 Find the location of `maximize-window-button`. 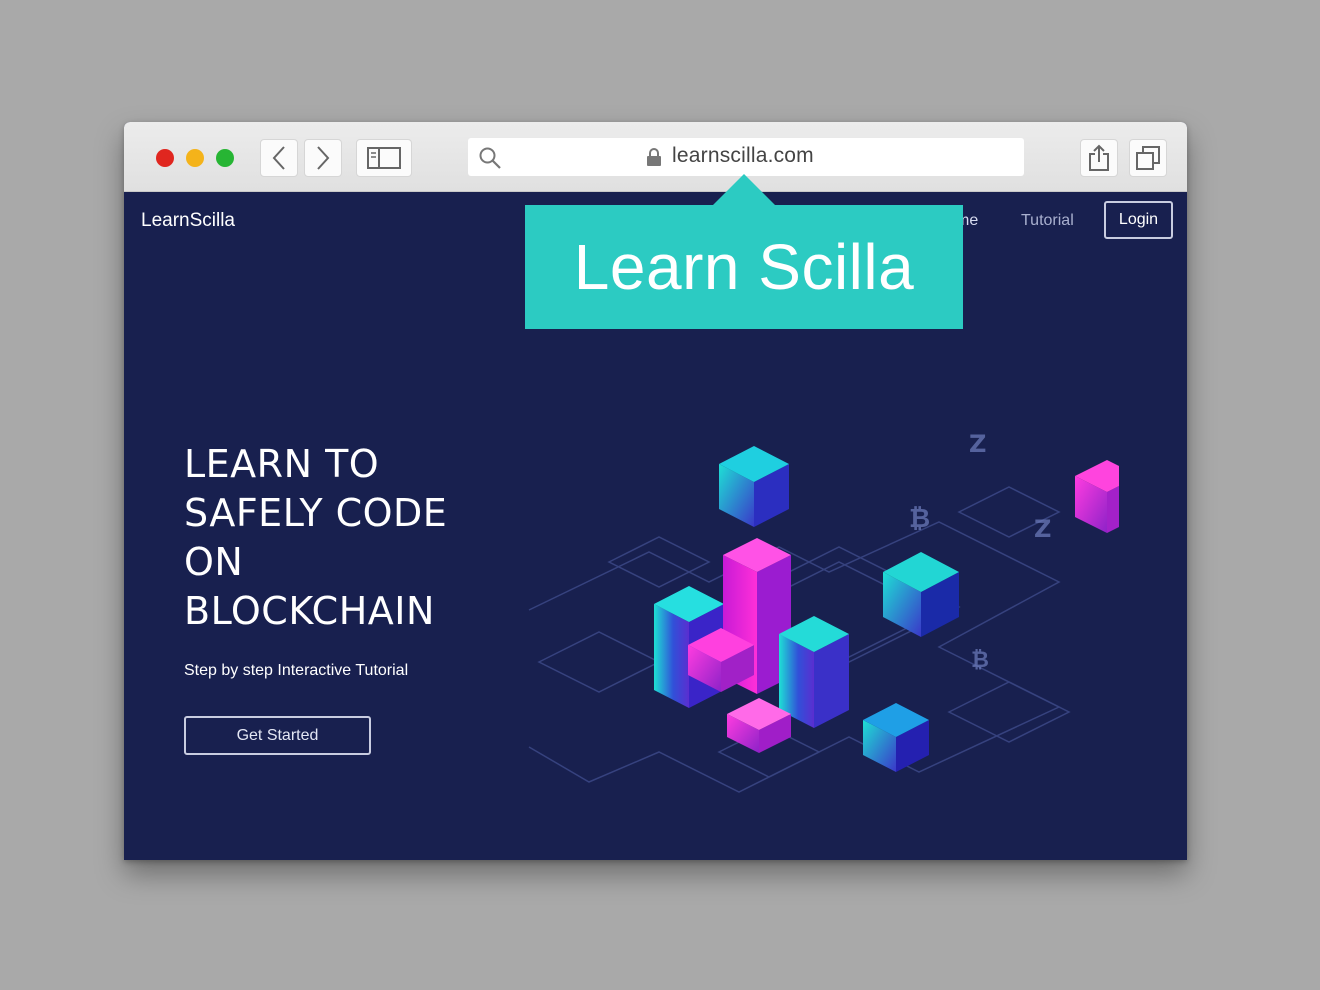

maximize-window-button is located at coordinates (225, 158).